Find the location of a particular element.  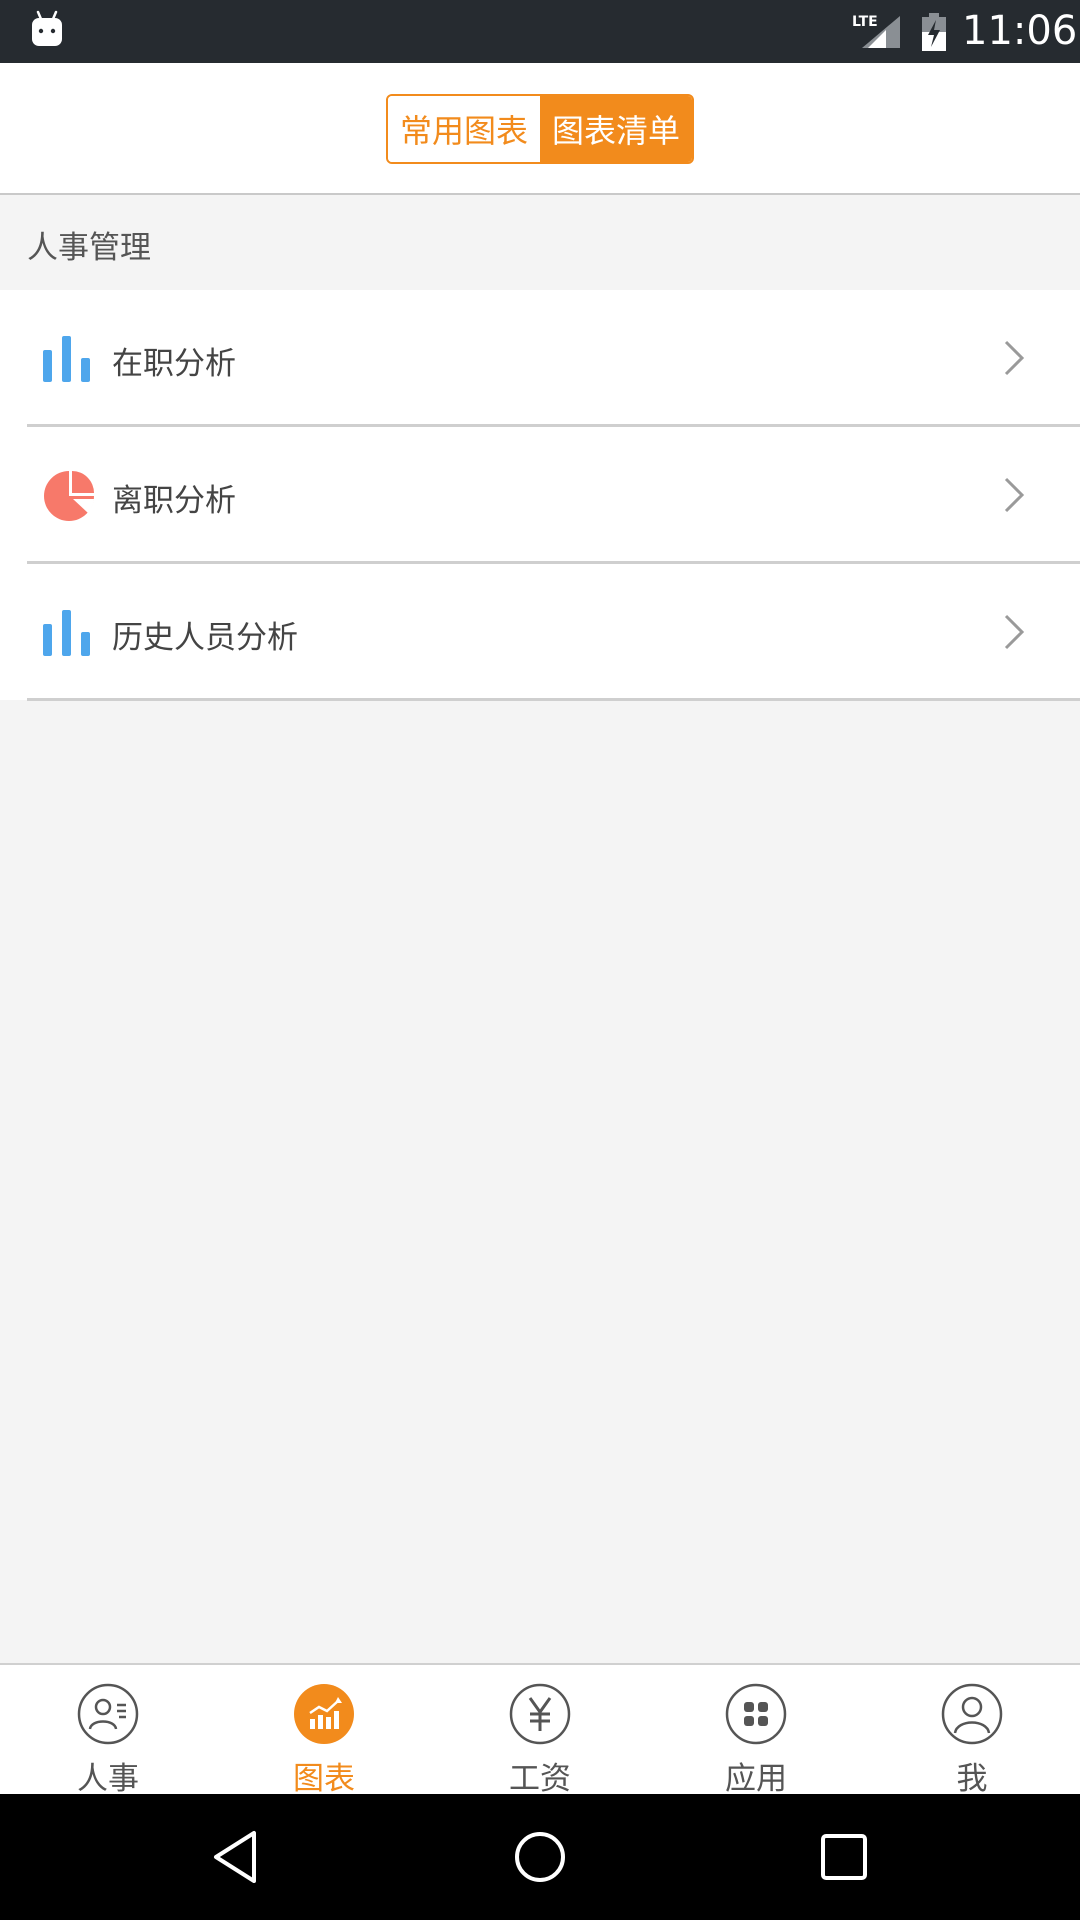

android-icon is located at coordinates (47, 28).